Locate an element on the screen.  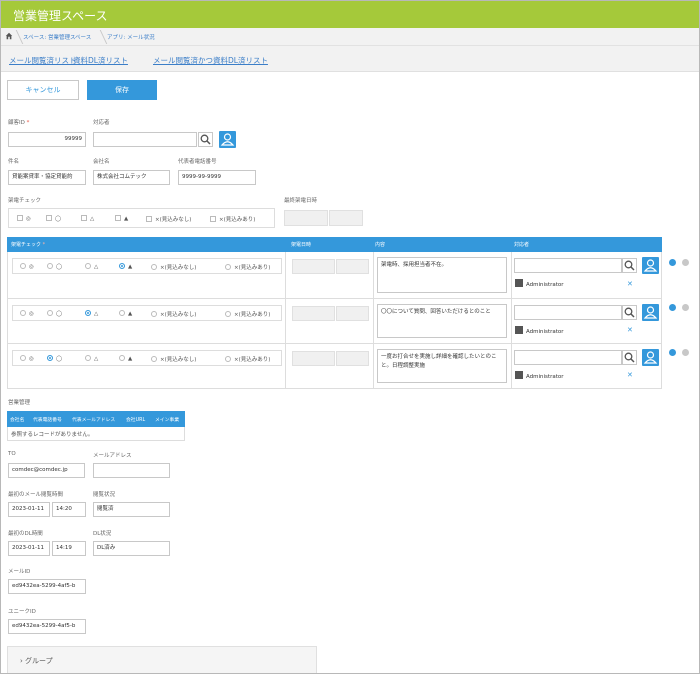
dl-status-input: DL済み is located at coordinates (131, 548).